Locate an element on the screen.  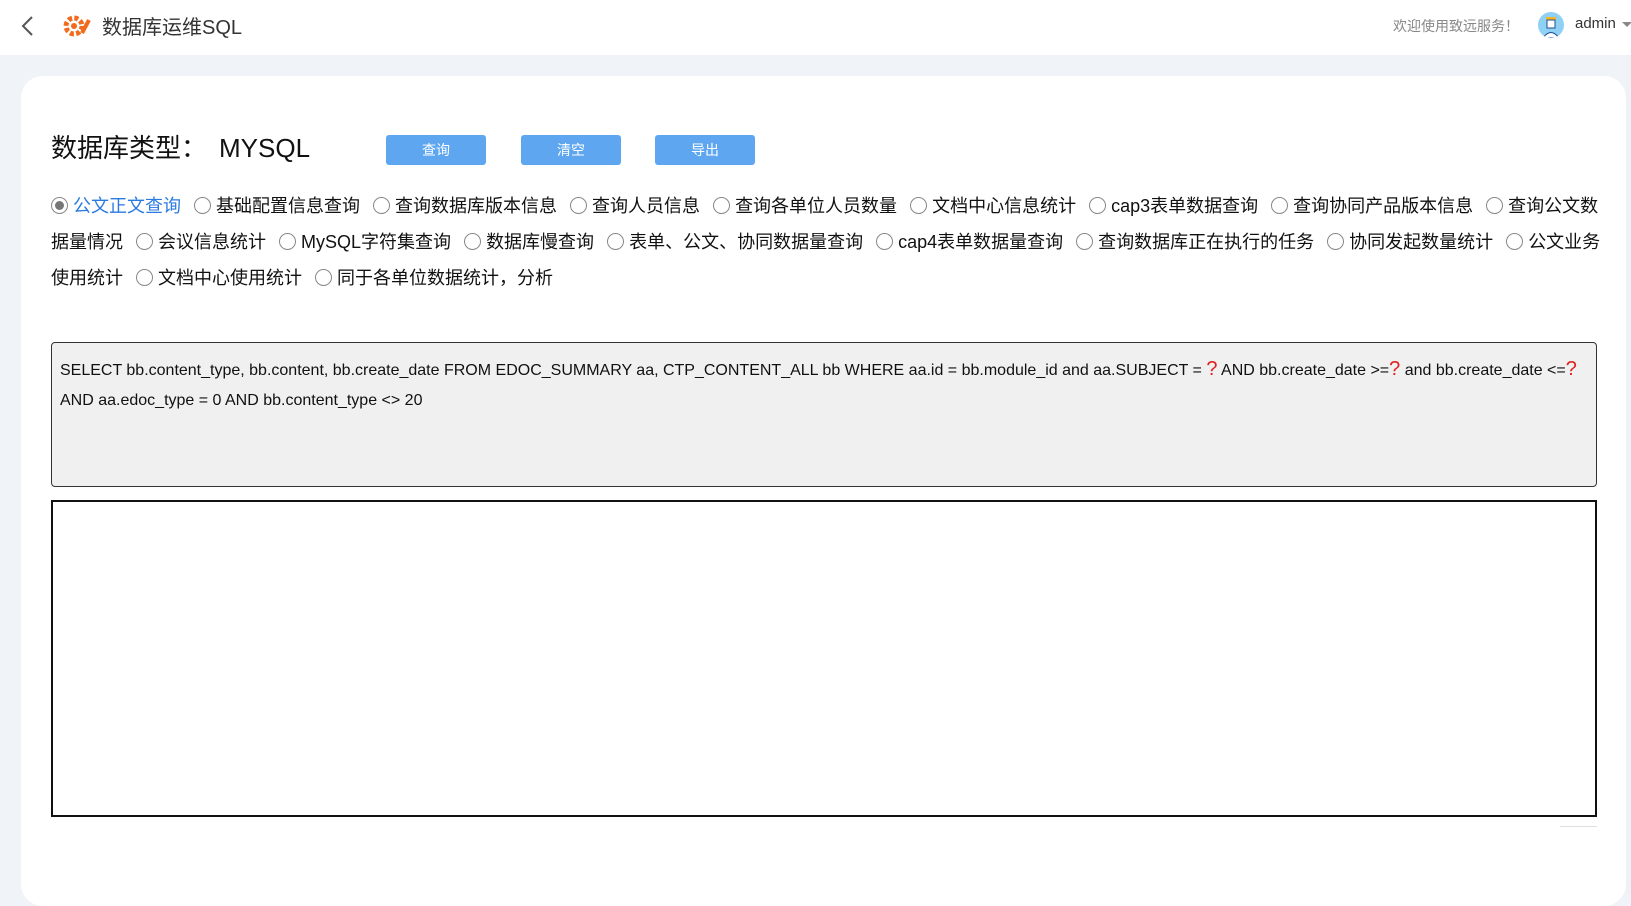
radio-label: 公文正文查询 is located at coordinates (127, 206).